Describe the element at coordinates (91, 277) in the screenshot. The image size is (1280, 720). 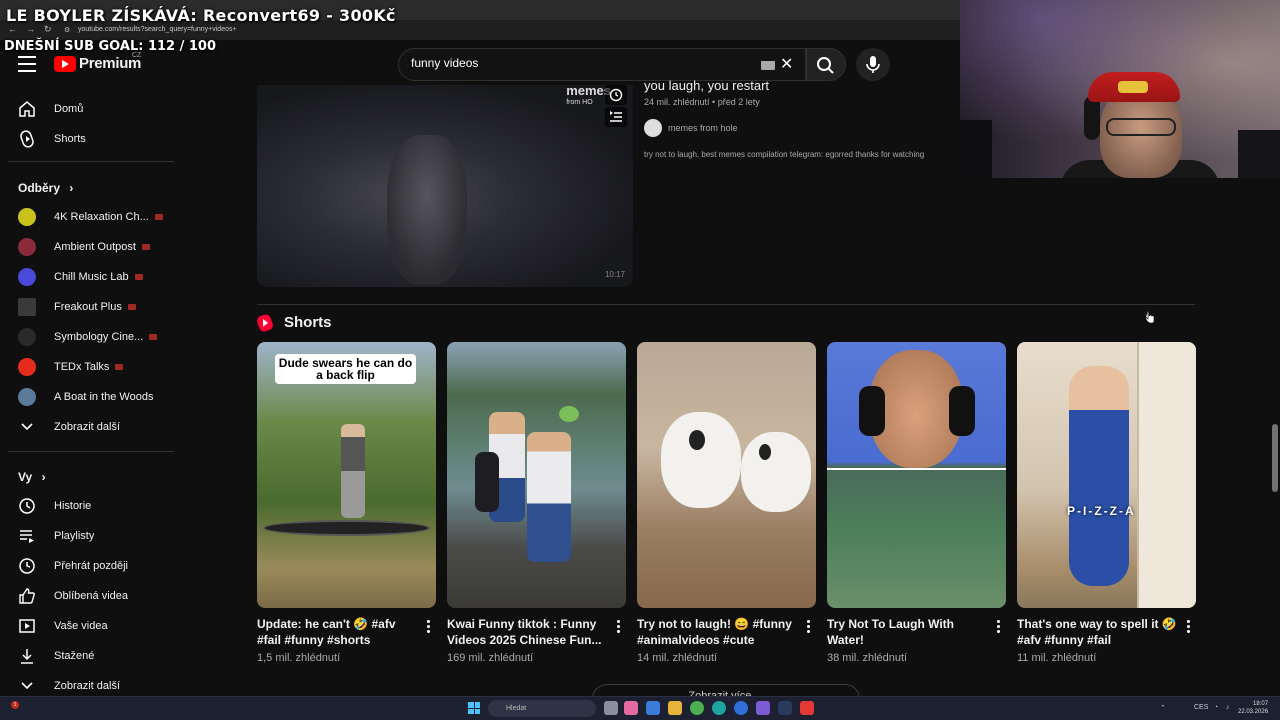
I see `sidebar-item-label: Chill Music Lab` at that location.